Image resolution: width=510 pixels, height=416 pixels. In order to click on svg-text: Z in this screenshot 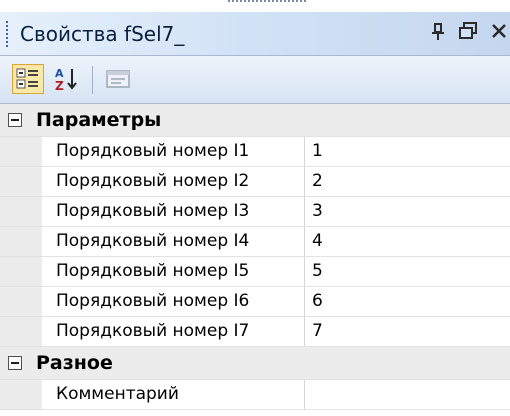, I will do `click(59, 85)`.